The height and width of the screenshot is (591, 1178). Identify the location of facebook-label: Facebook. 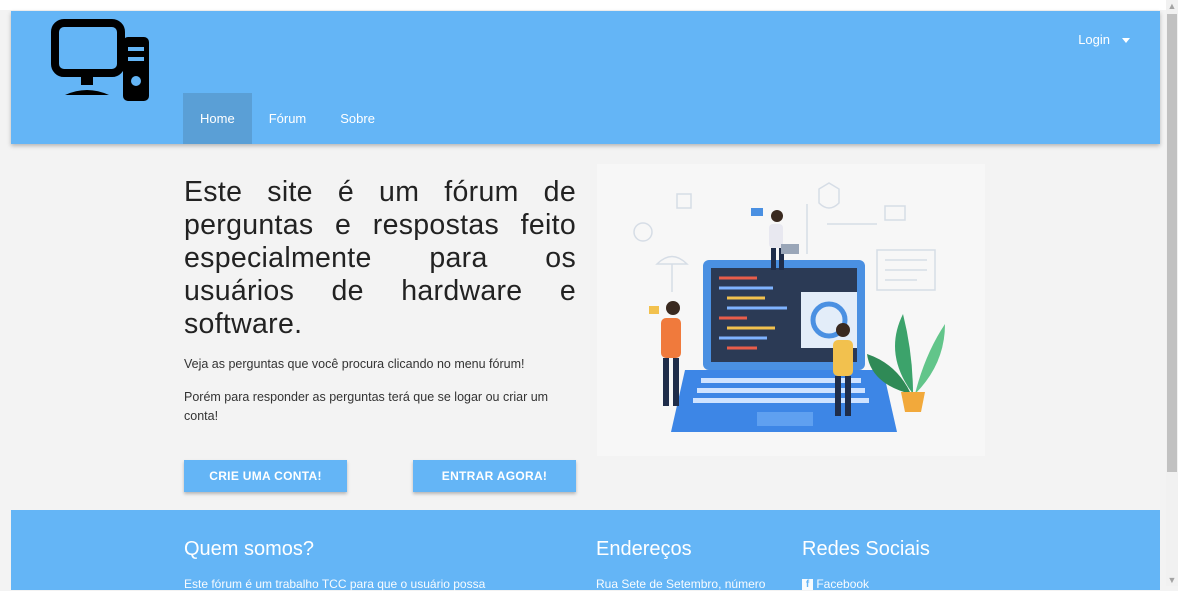
(843, 584).